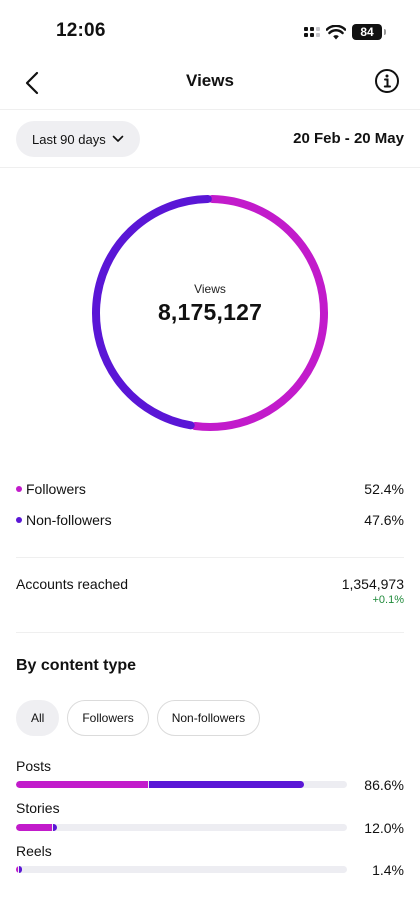  What do you see at coordinates (19, 489) in the screenshot?
I see `legend-dot-followers` at bounding box center [19, 489].